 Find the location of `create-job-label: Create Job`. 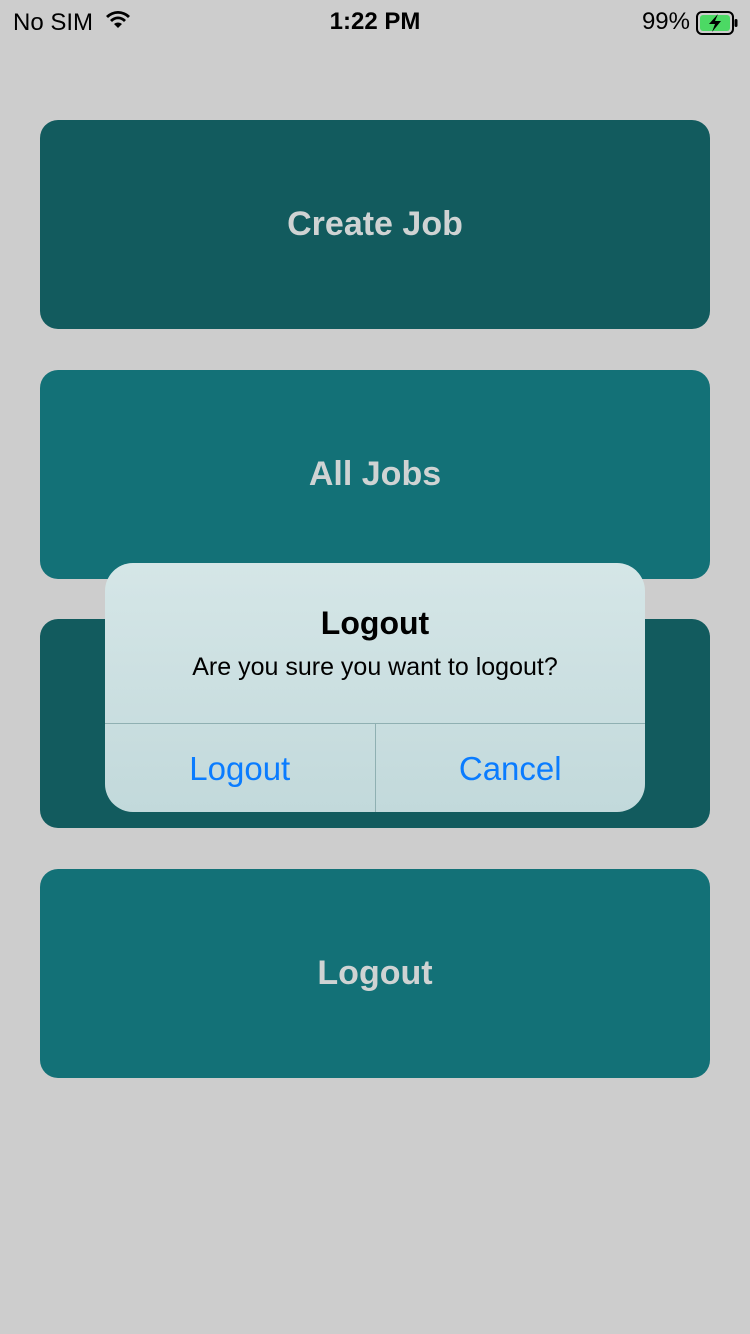

create-job-label: Create Job is located at coordinates (375, 224).